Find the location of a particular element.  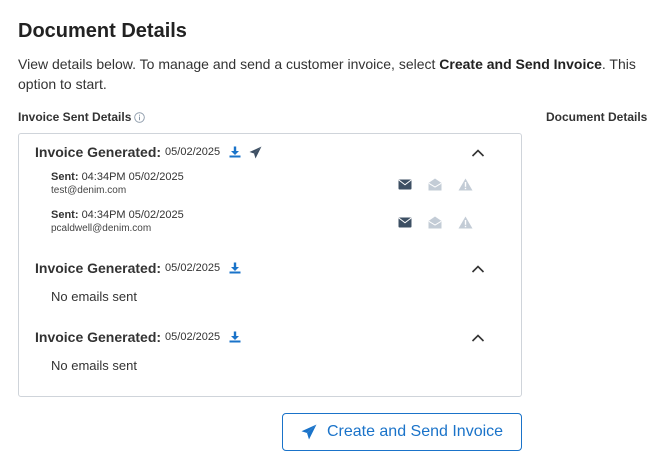

document-details-label: Document Details is located at coordinates (597, 117).